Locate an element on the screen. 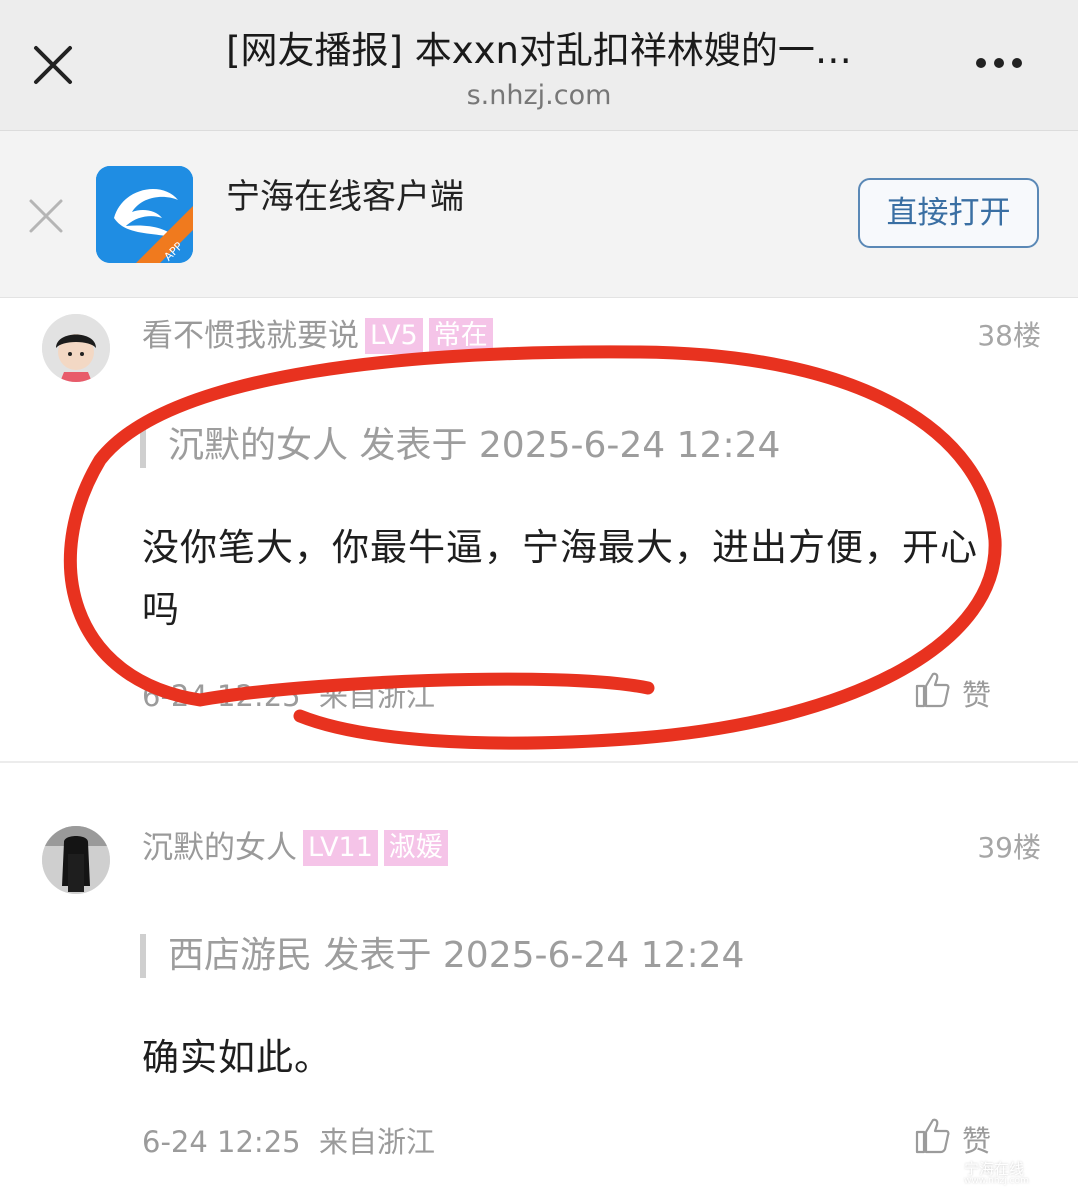  username: 沉默的女人 LV11 淑媛 is located at coordinates (295, 844).